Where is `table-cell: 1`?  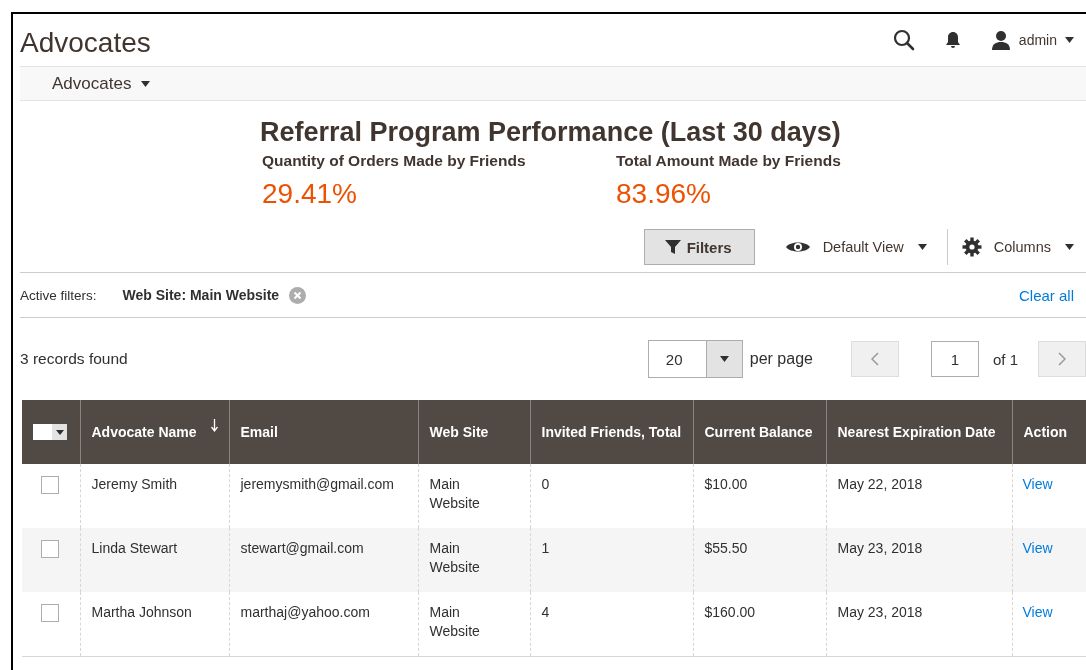
table-cell: 1 is located at coordinates (545, 548).